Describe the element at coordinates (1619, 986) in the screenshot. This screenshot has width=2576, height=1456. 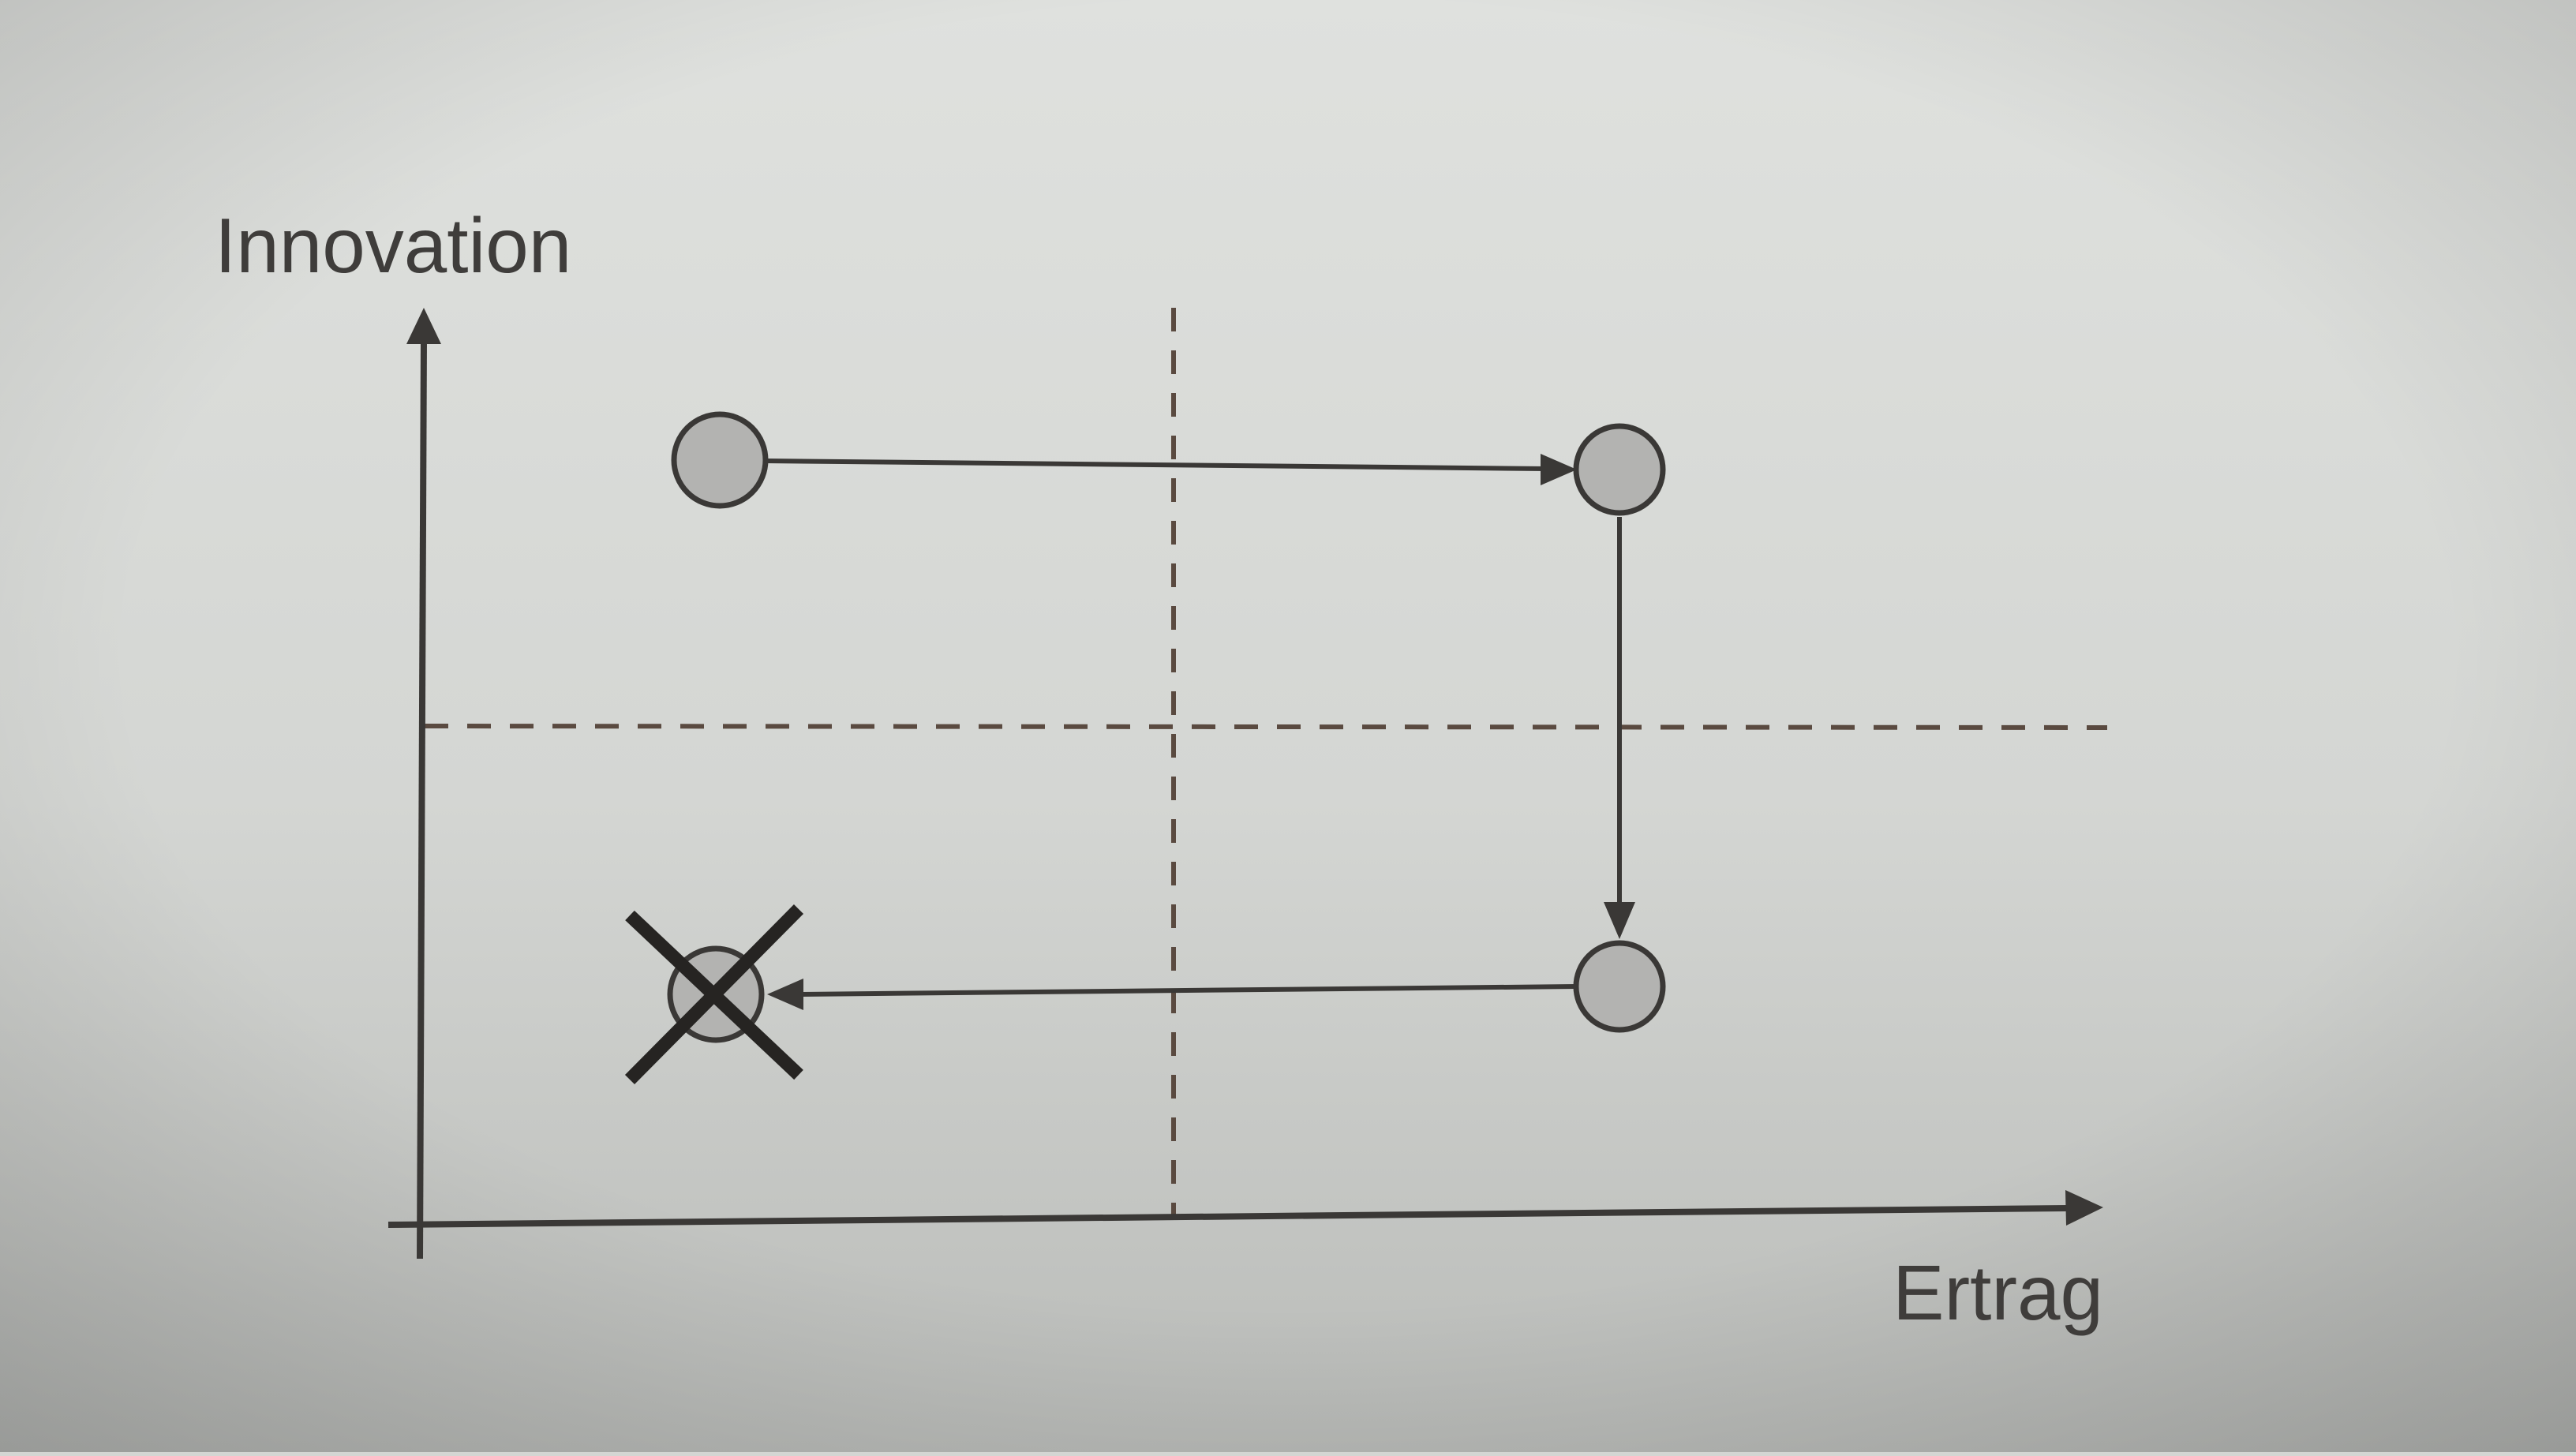
I see `node-bottom-right` at that location.